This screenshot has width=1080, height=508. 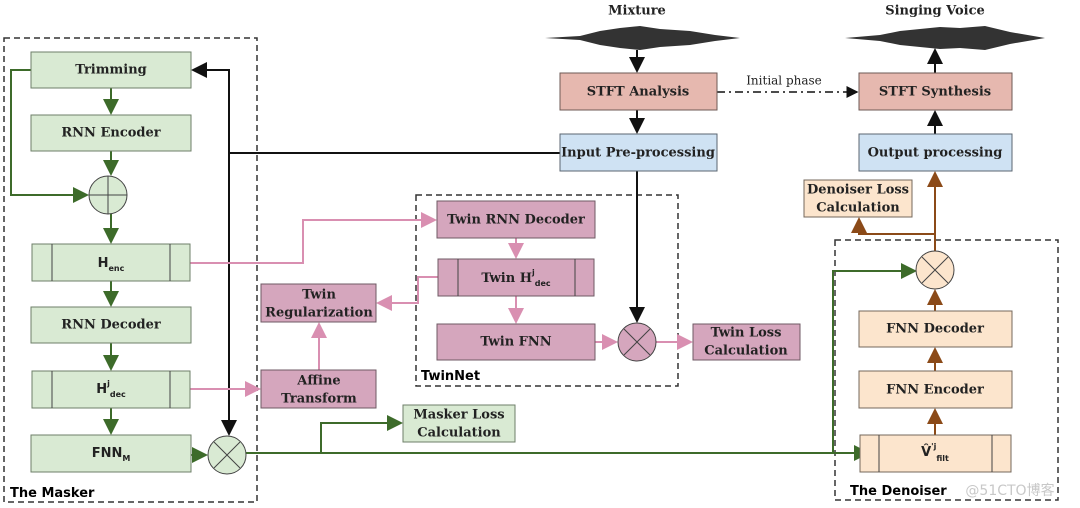 I want to click on denoiser-loss-block: Denoiser Loss Calculation, so click(x=858, y=198).